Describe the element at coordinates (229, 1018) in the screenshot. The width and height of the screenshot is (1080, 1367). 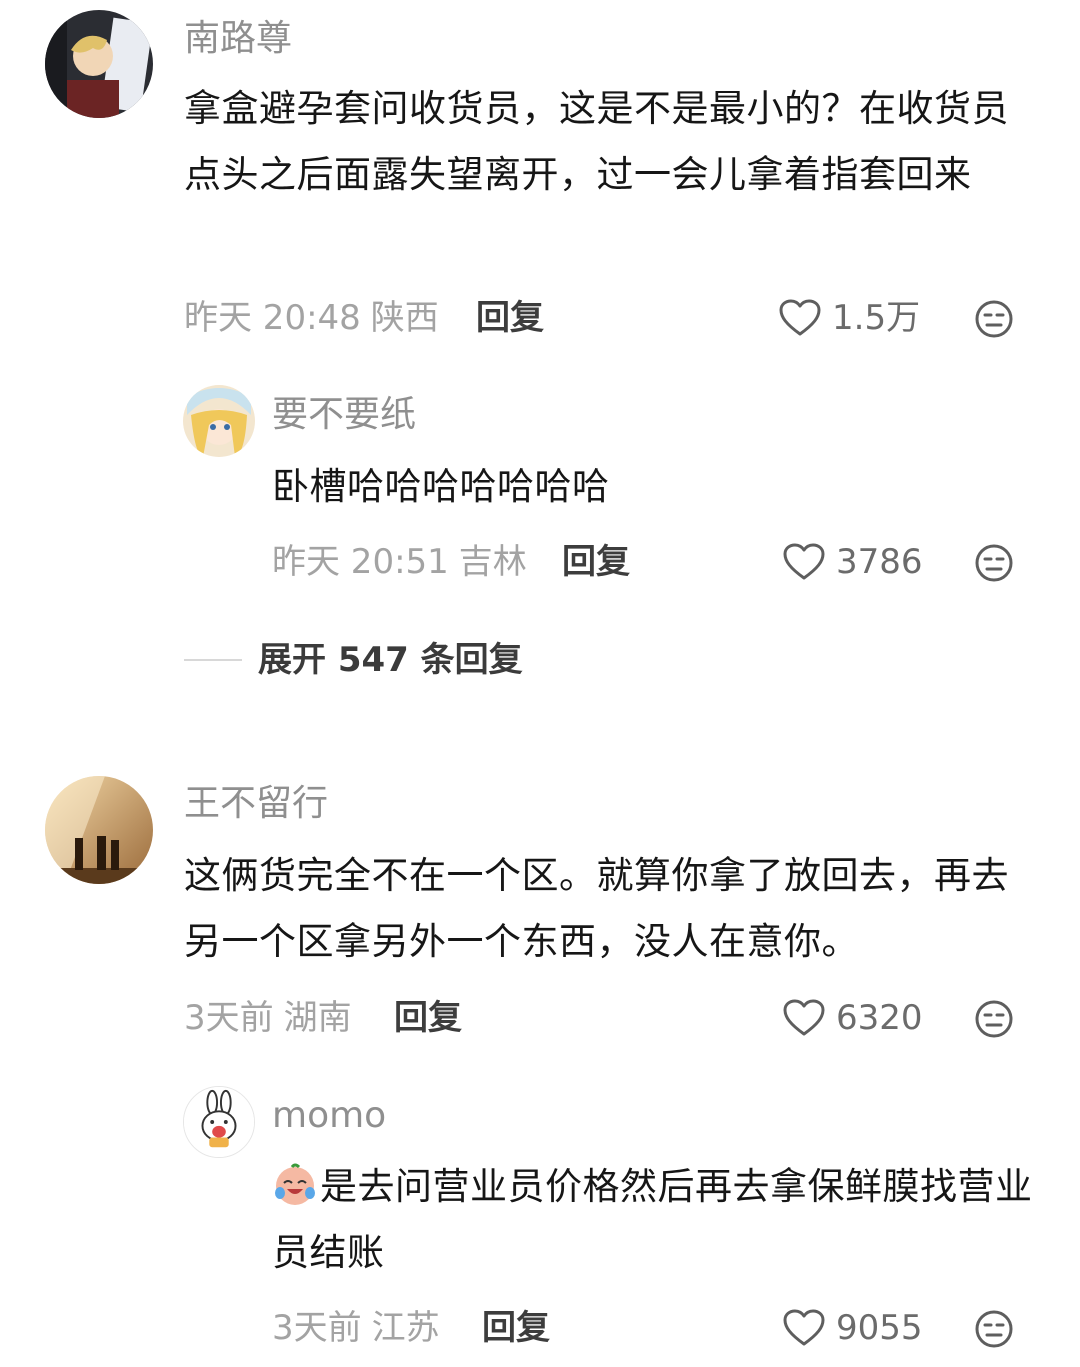
I see `comment-time: 3天前` at that location.